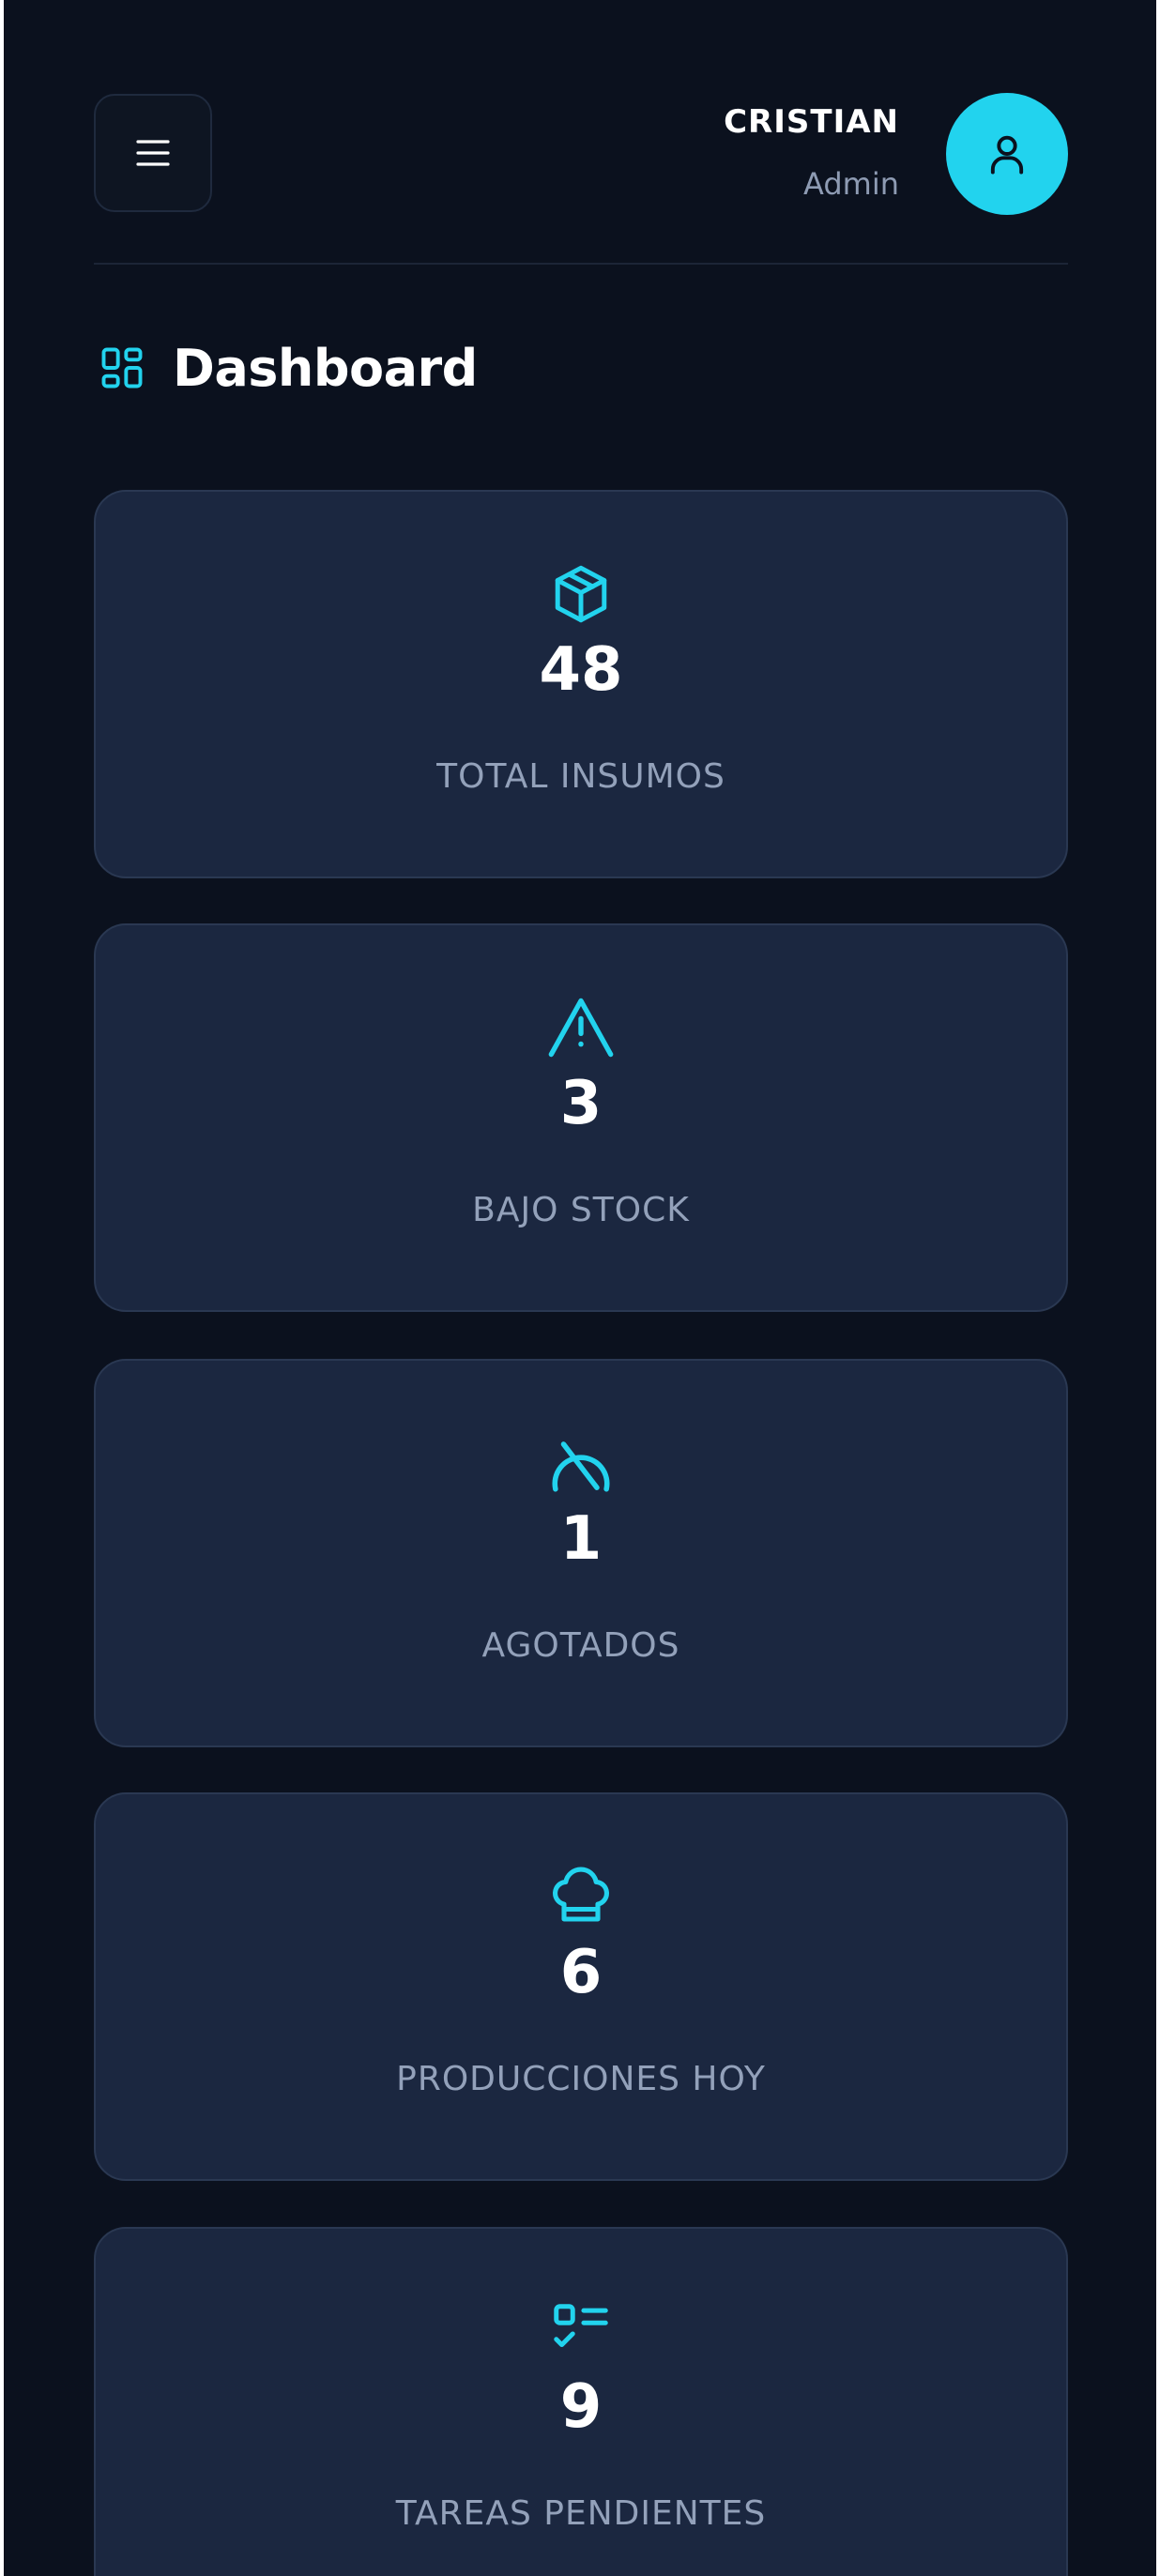  Describe the element at coordinates (811, 122) in the screenshot. I see `user-name: CRISTIAN` at that location.